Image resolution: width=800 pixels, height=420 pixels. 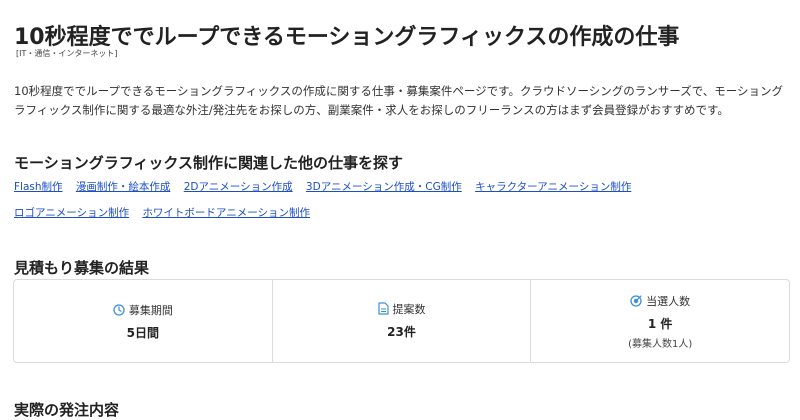 What do you see at coordinates (38, 187) in the screenshot?
I see `related-link-flash: Flash制作` at bounding box center [38, 187].